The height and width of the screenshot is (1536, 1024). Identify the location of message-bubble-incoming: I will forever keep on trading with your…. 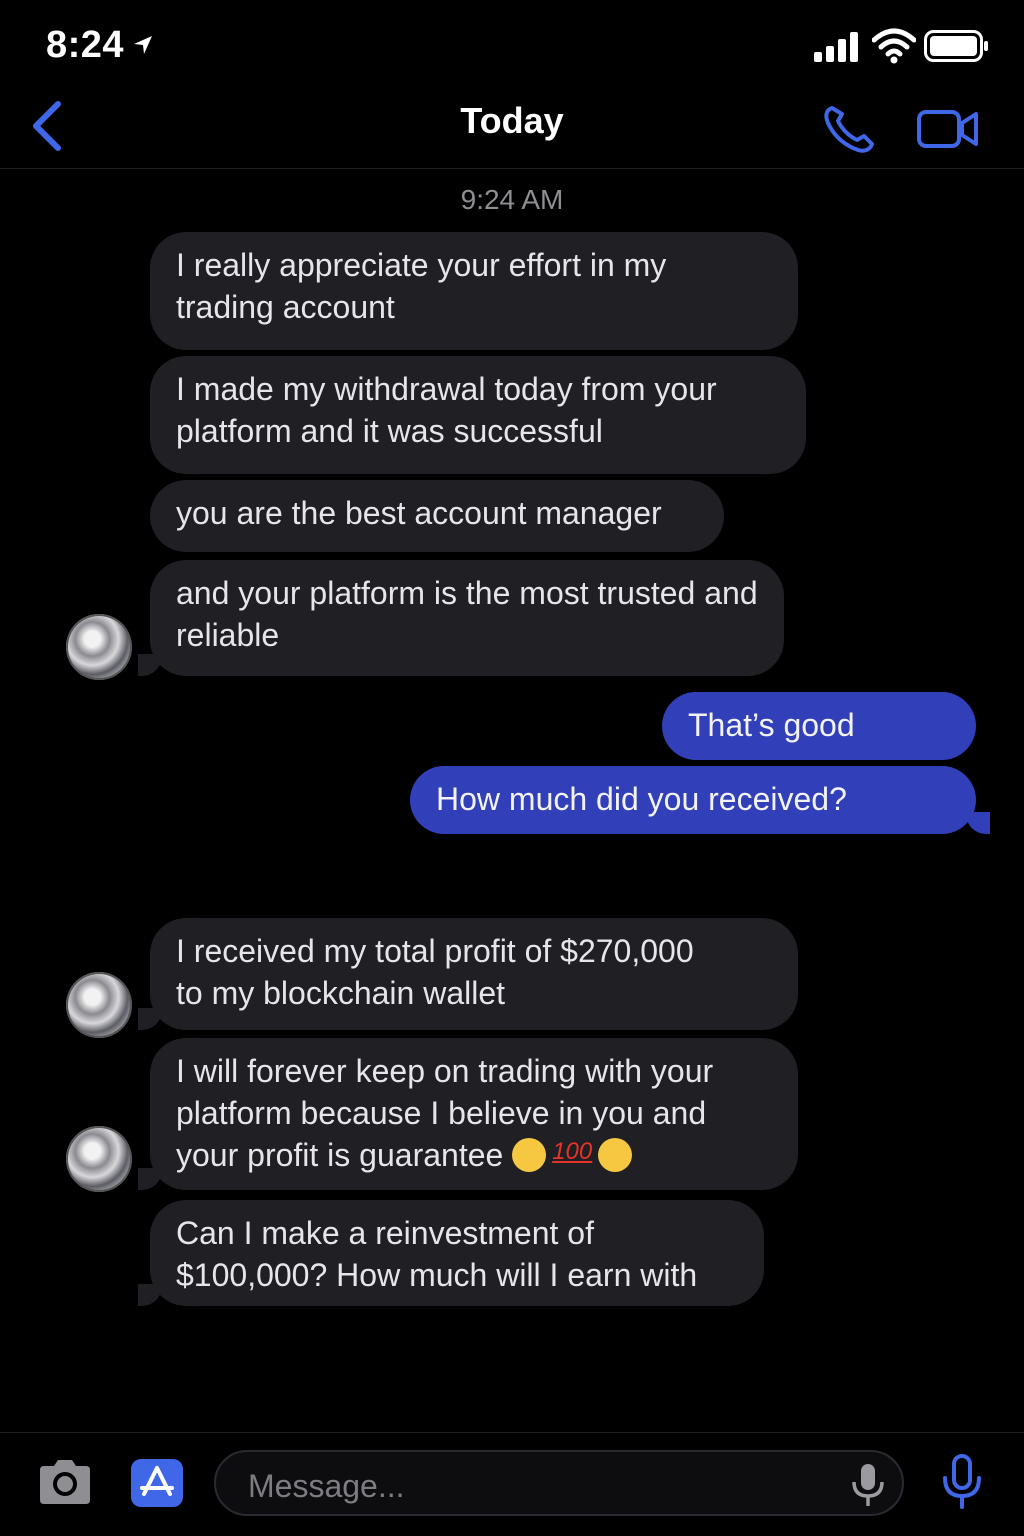
(474, 1114).